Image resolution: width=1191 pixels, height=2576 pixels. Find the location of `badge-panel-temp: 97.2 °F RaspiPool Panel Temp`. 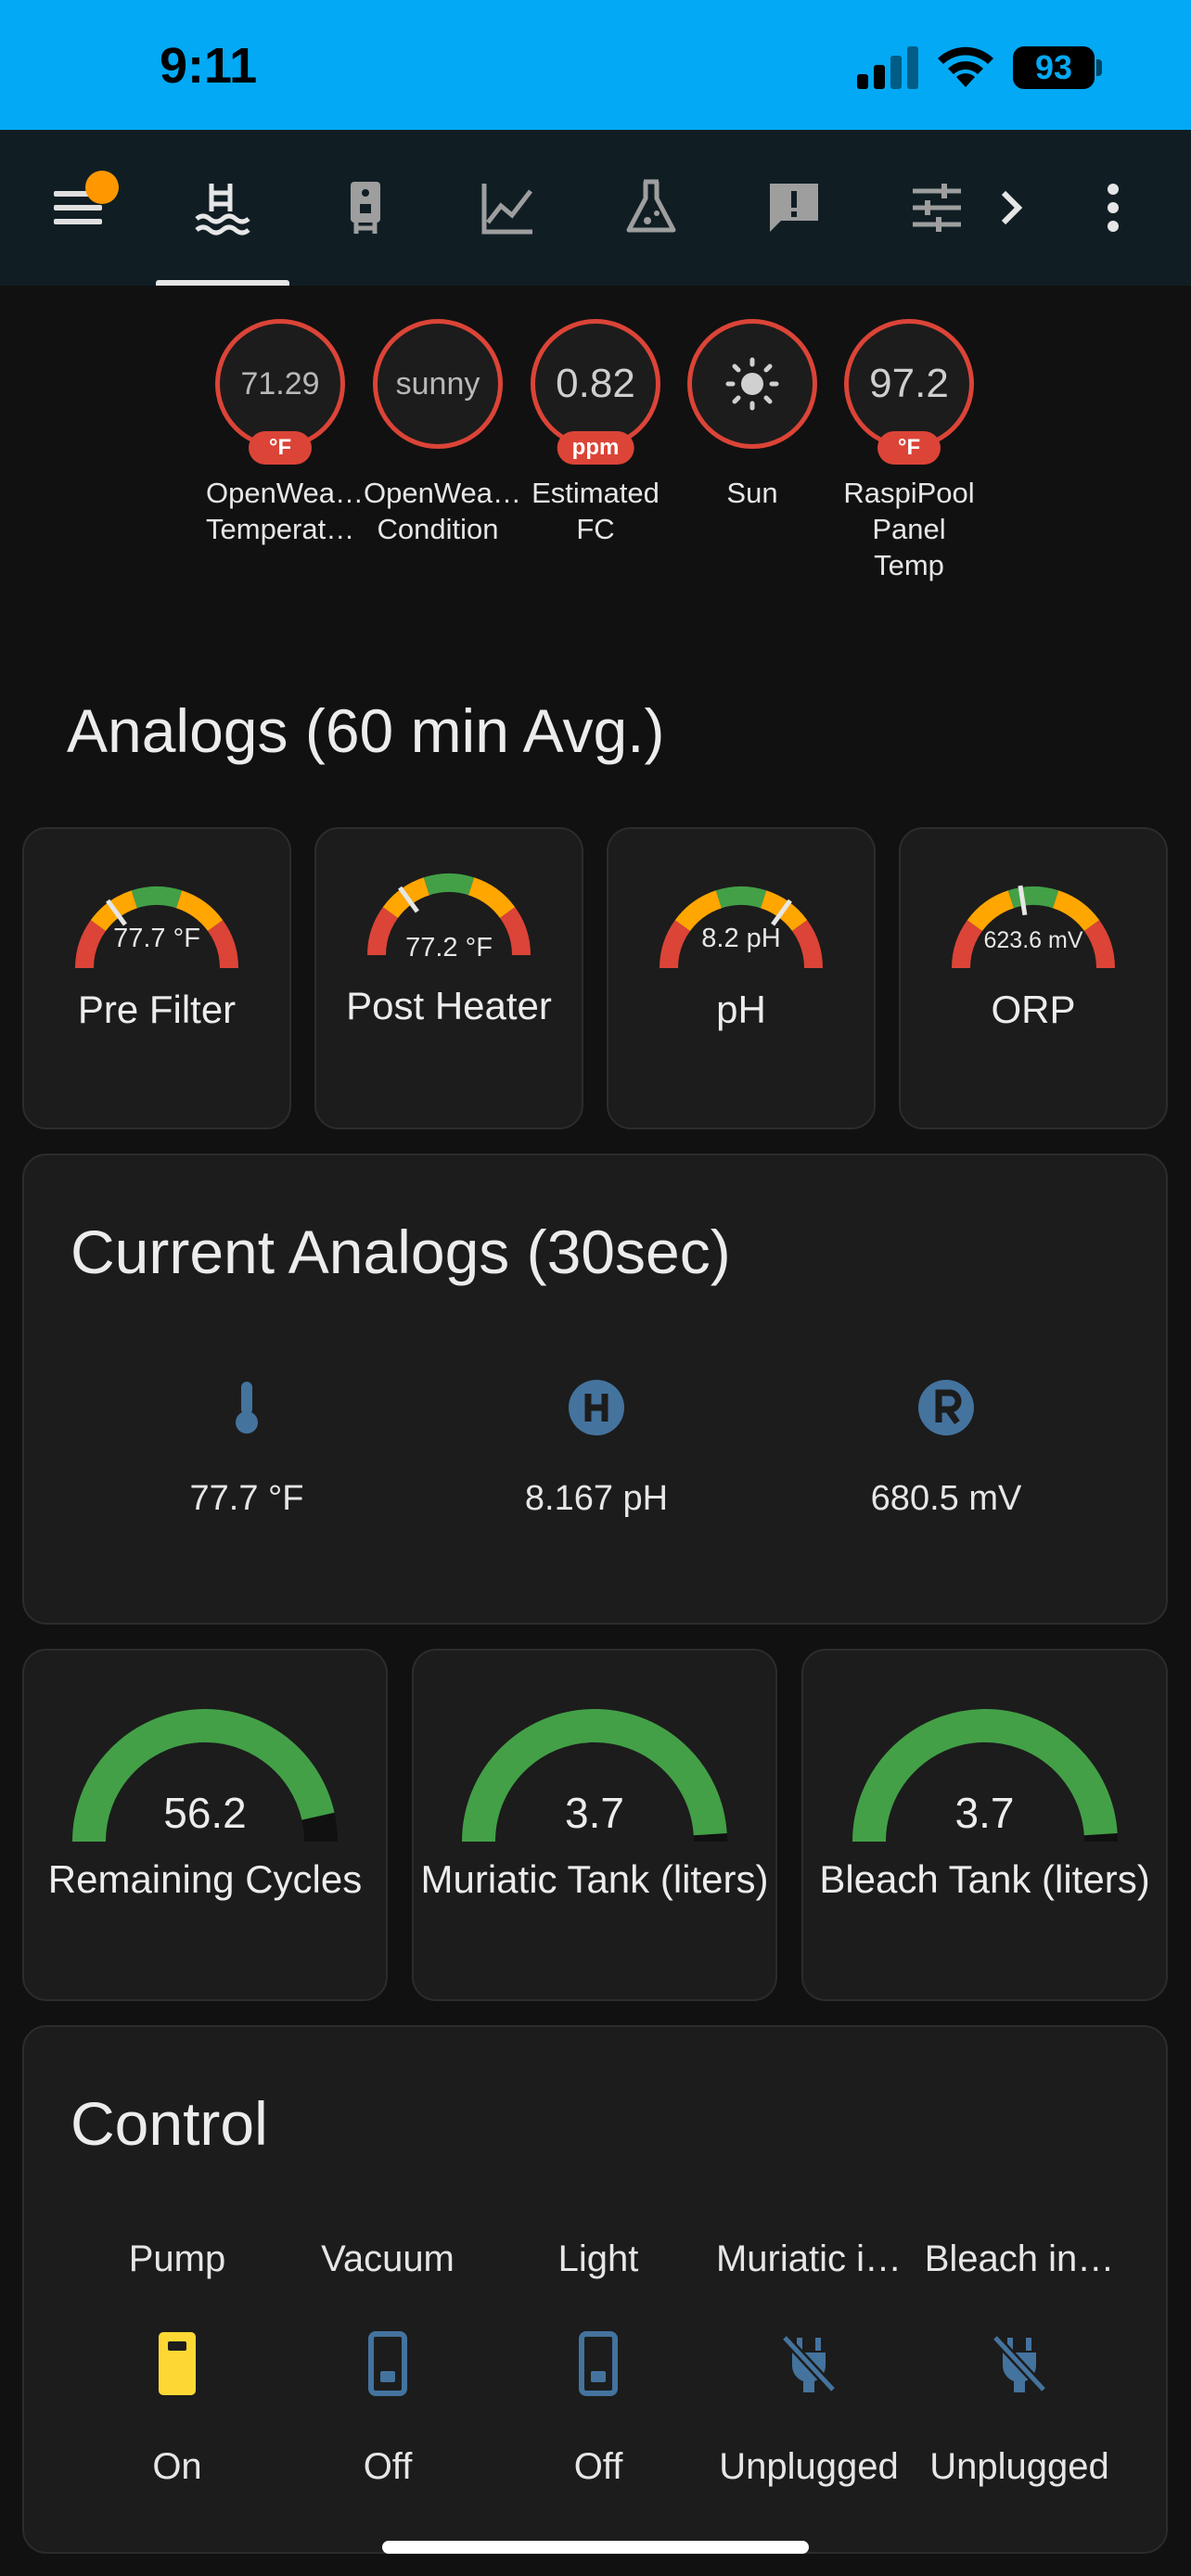

badge-panel-temp: 97.2 °F RaspiPool Panel Temp is located at coordinates (909, 451).